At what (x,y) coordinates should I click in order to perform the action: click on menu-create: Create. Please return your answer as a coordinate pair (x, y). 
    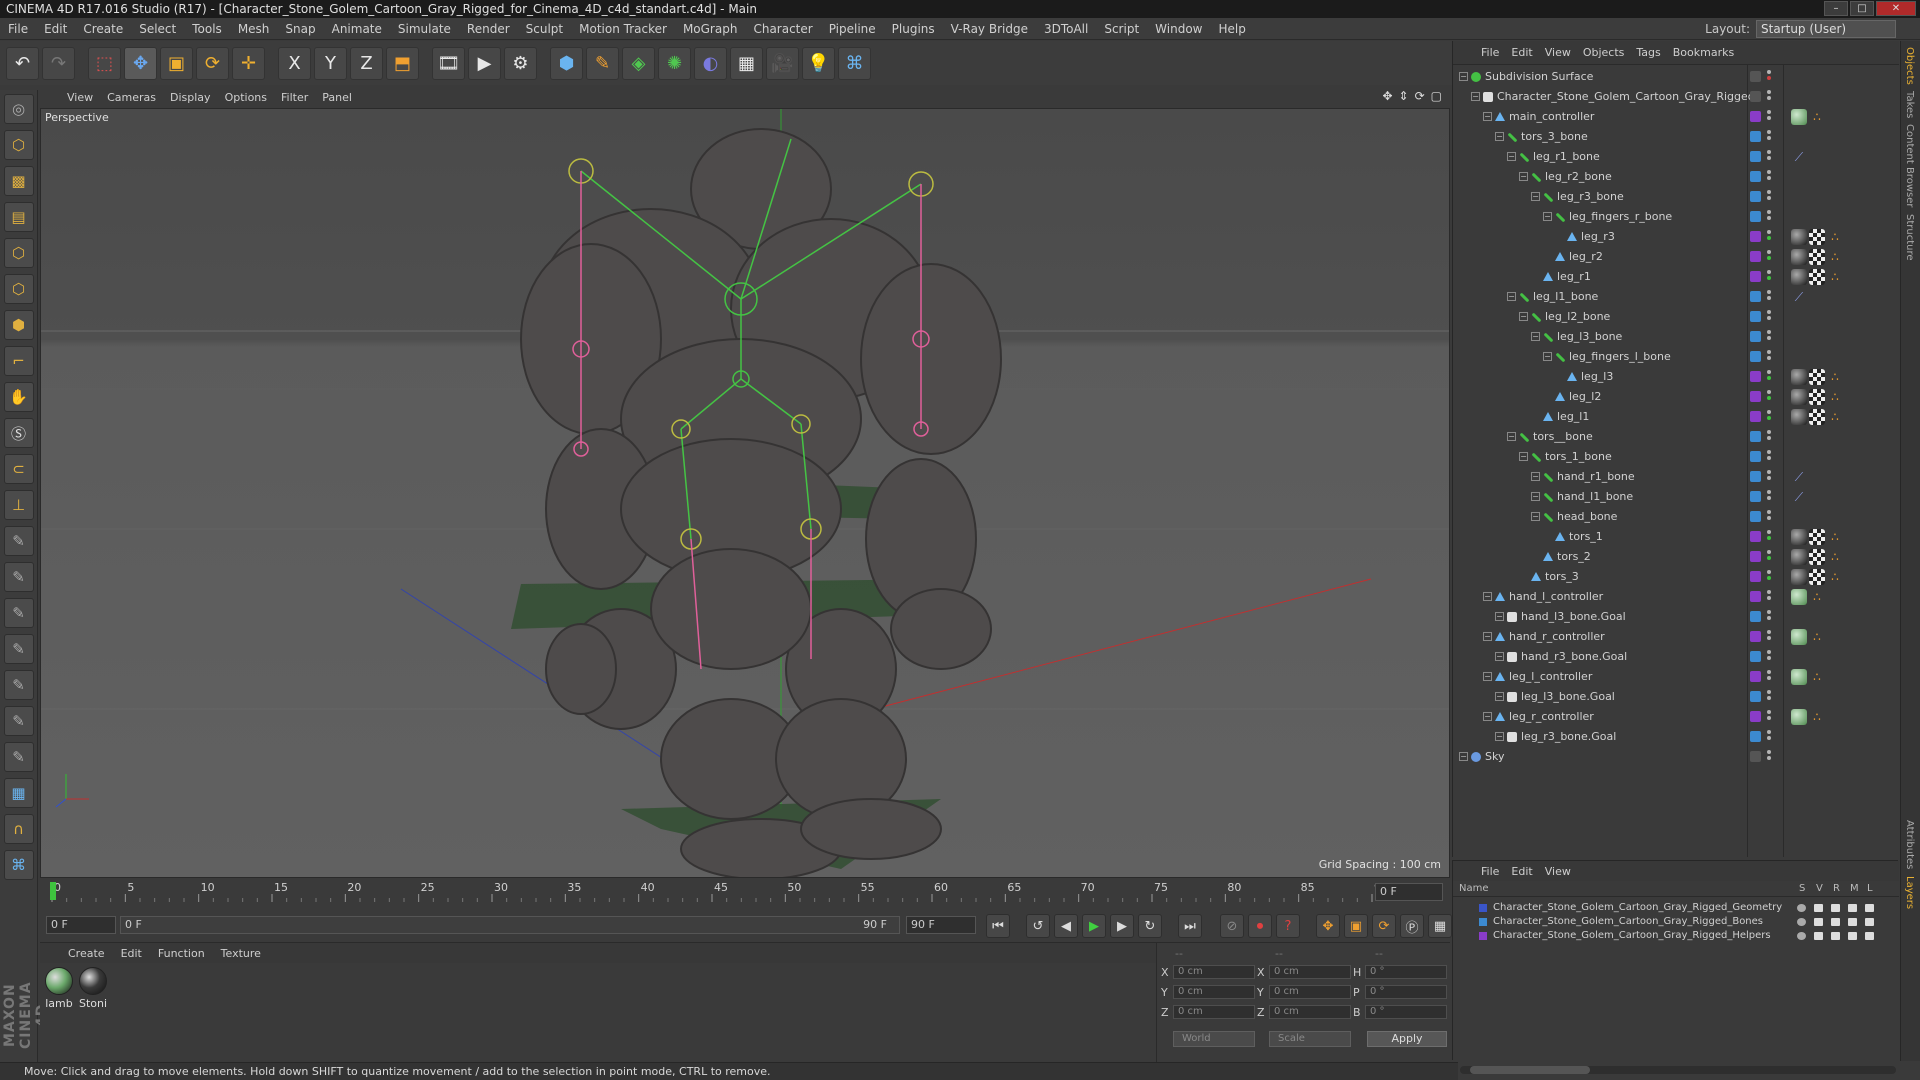
    Looking at the image, I should click on (103, 29).